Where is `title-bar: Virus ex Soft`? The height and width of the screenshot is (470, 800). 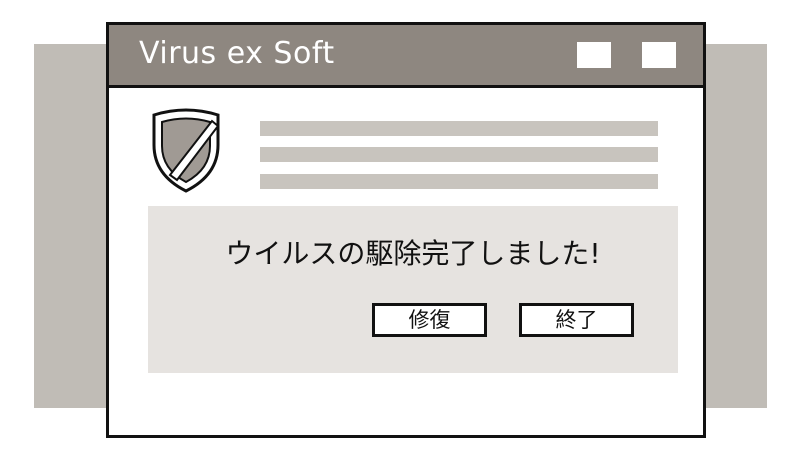
title-bar: Virus ex Soft is located at coordinates (406, 56).